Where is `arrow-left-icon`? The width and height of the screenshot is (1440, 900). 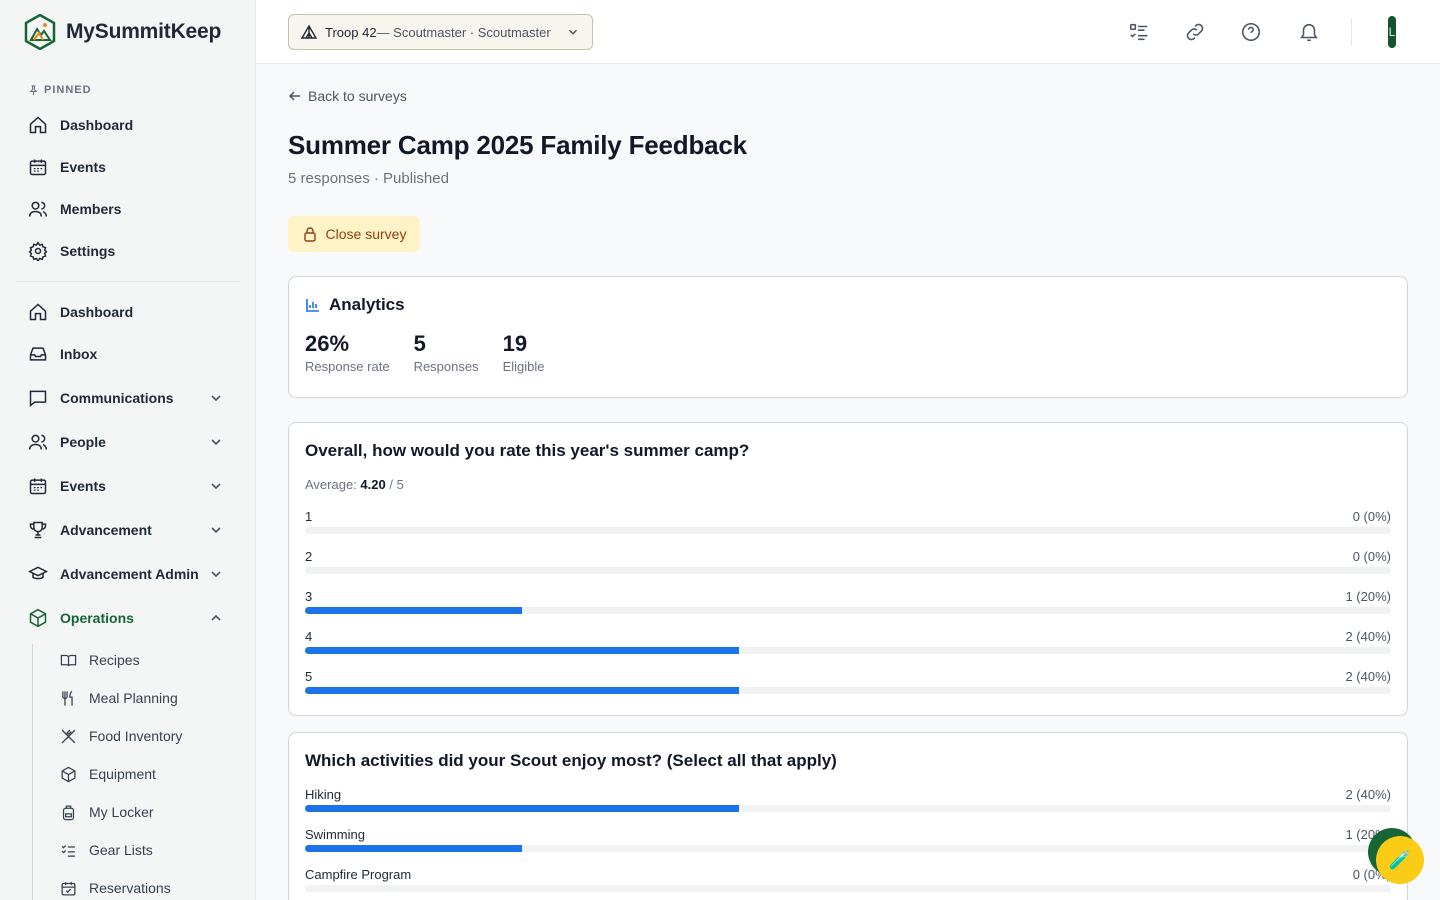 arrow-left-icon is located at coordinates (294, 96).